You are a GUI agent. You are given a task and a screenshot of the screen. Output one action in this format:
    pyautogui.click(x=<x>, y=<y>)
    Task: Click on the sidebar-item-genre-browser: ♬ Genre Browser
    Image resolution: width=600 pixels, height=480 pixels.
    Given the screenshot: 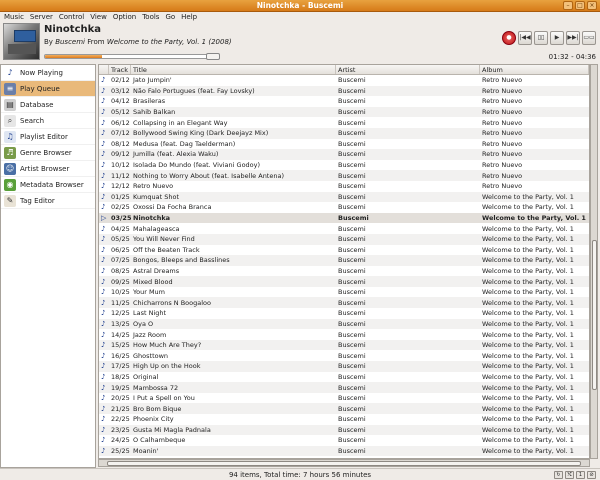 What is the action you would take?
    pyautogui.click(x=48, y=153)
    